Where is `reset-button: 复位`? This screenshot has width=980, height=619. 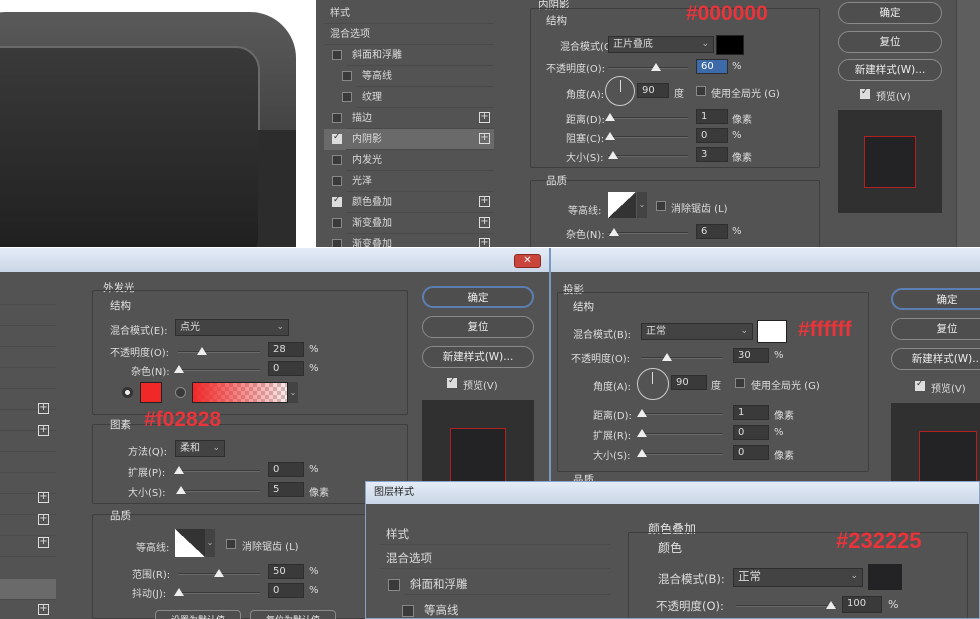
reset-button: 复位 is located at coordinates (890, 42).